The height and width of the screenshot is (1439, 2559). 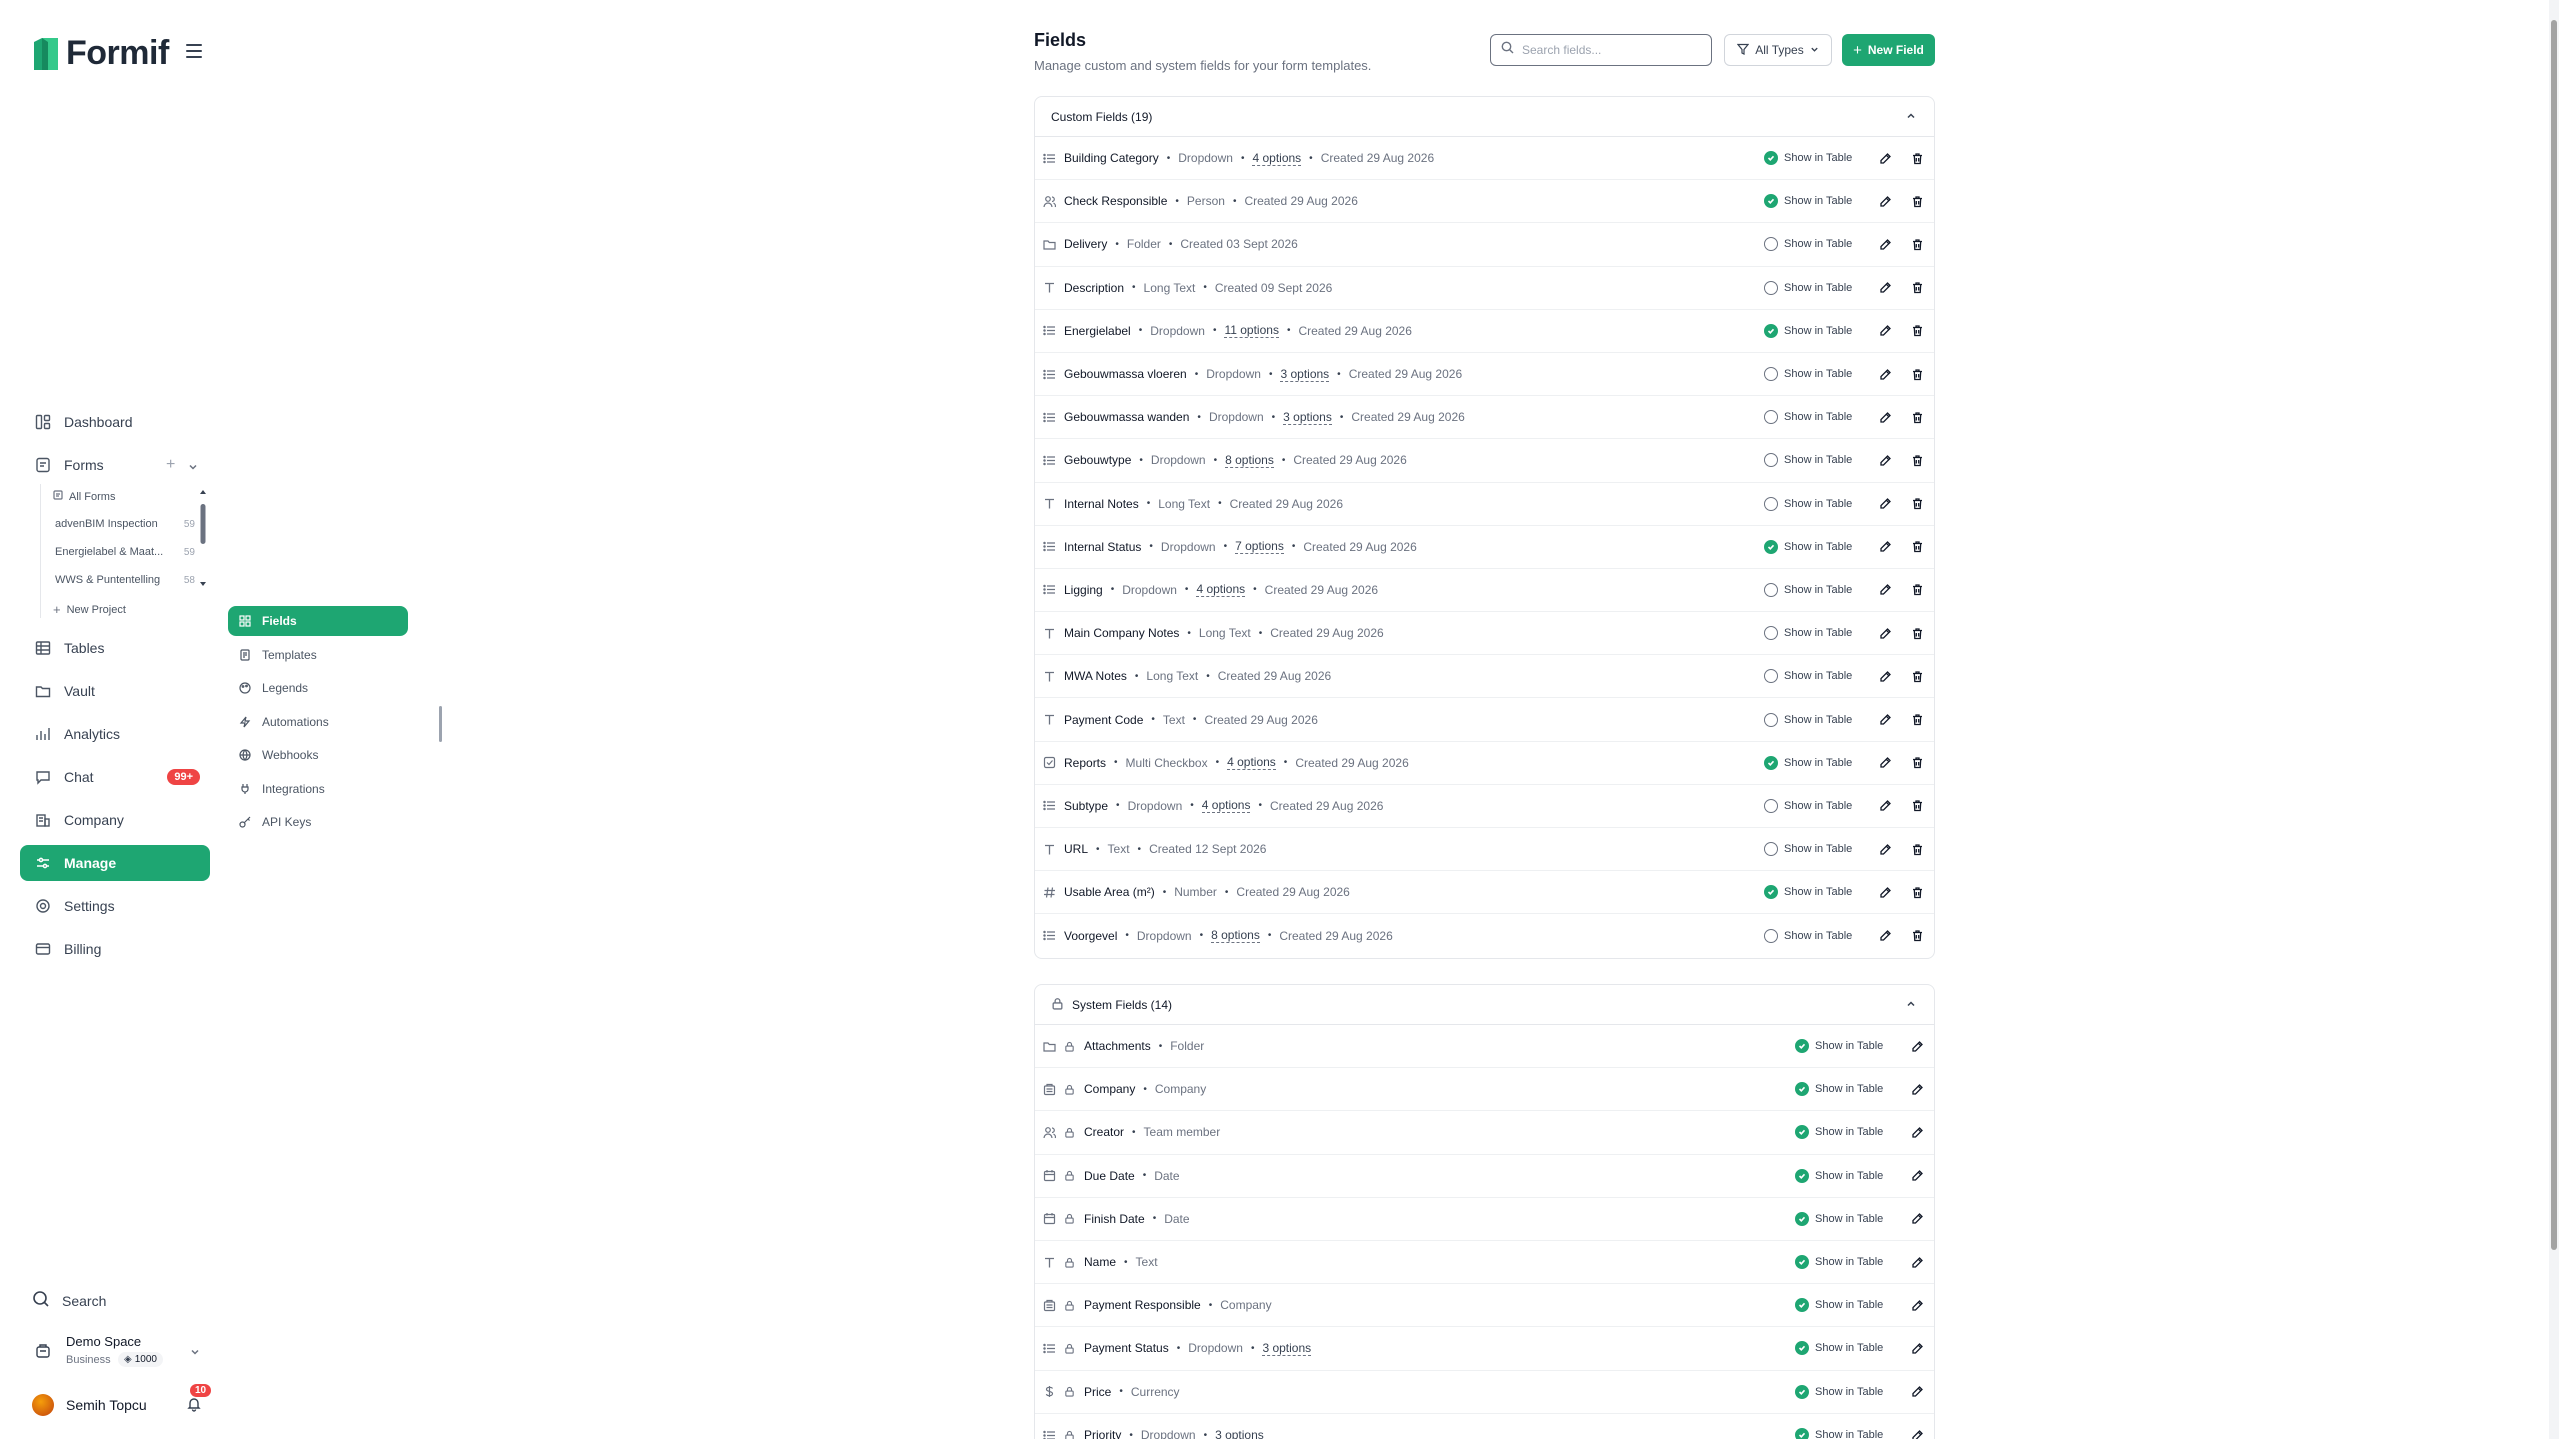 I want to click on field-row: Finish Date • Date Show in Table, so click(x=1484, y=1219).